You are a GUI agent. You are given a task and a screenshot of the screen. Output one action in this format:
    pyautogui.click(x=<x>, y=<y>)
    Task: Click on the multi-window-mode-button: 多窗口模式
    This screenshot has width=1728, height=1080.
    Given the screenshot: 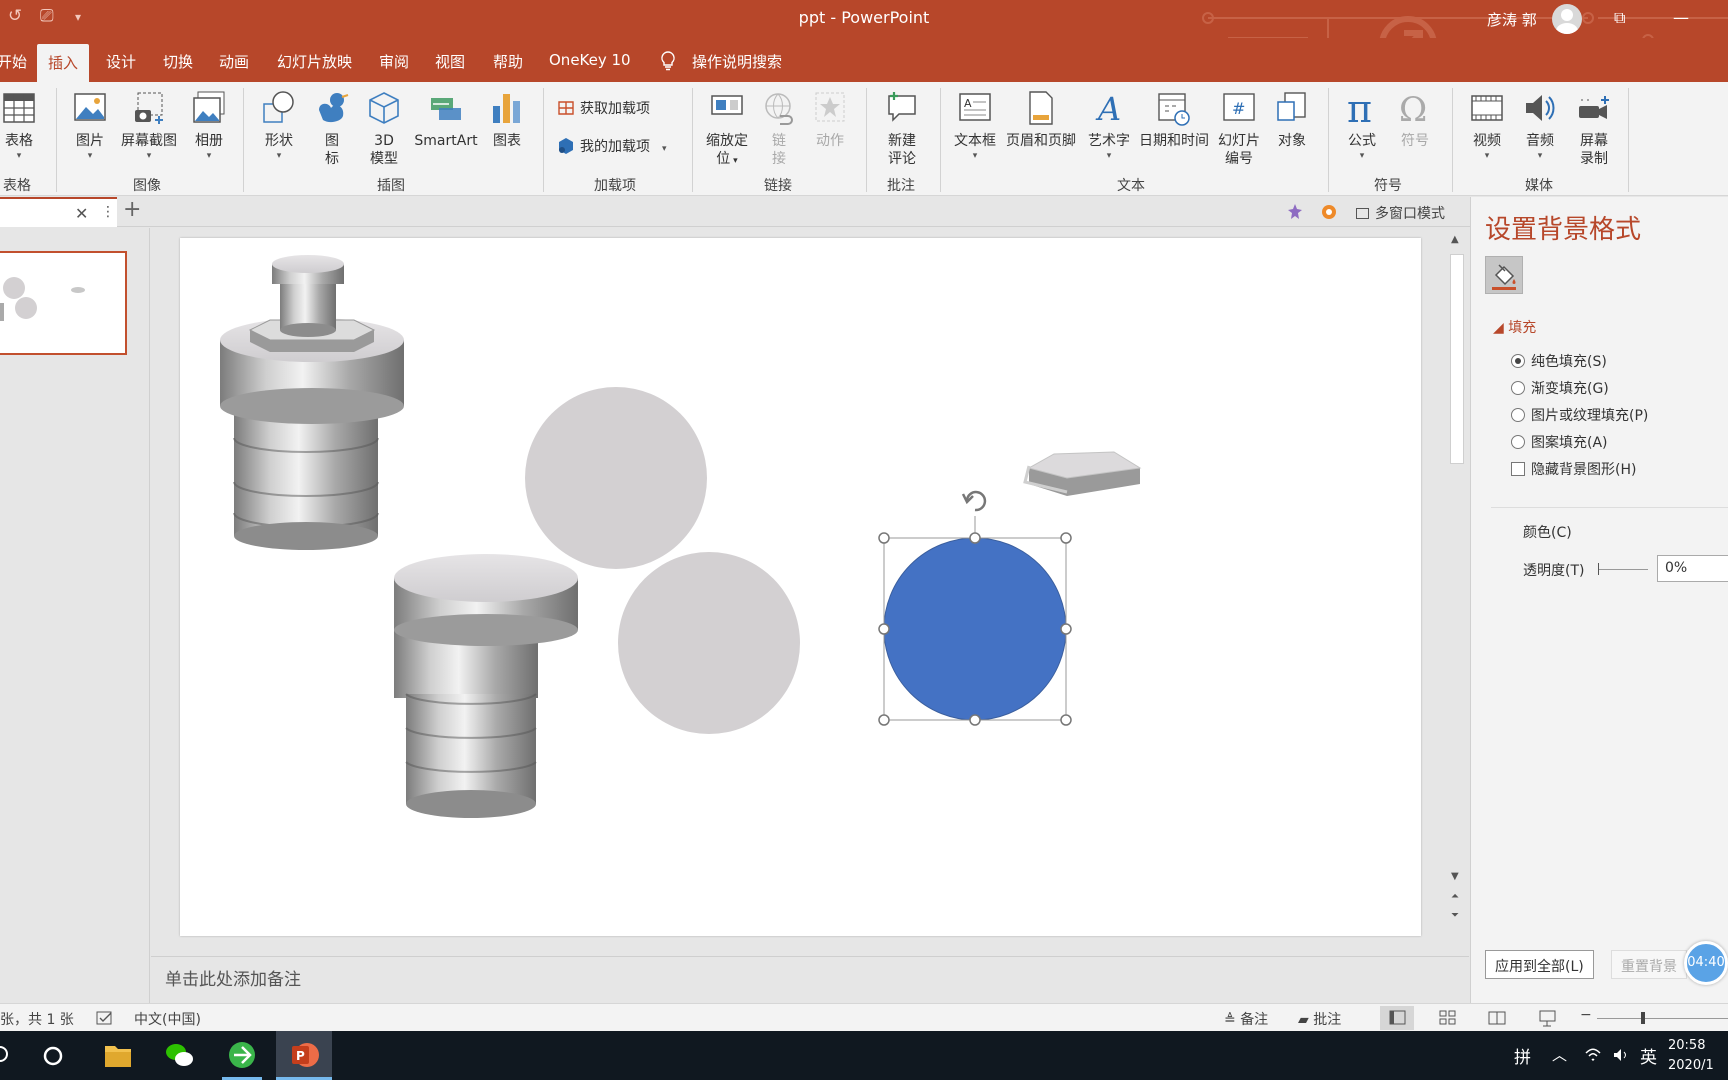 What is the action you would take?
    pyautogui.click(x=1400, y=213)
    